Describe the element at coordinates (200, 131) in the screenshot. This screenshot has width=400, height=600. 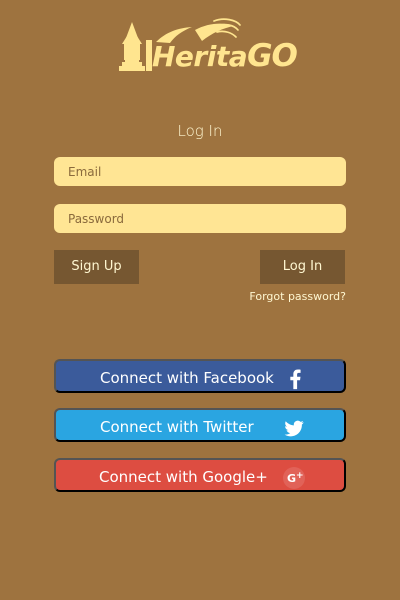
I see `page-title: Log In` at that location.